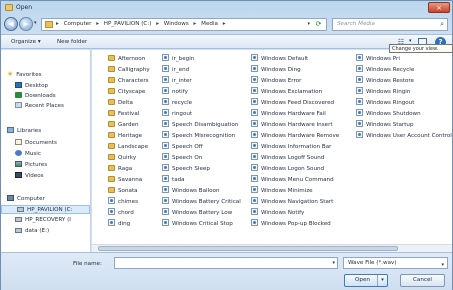 This screenshot has width=453, height=290. Describe the element at coordinates (129, 114) in the screenshot. I see `folder-item: Festival` at that location.